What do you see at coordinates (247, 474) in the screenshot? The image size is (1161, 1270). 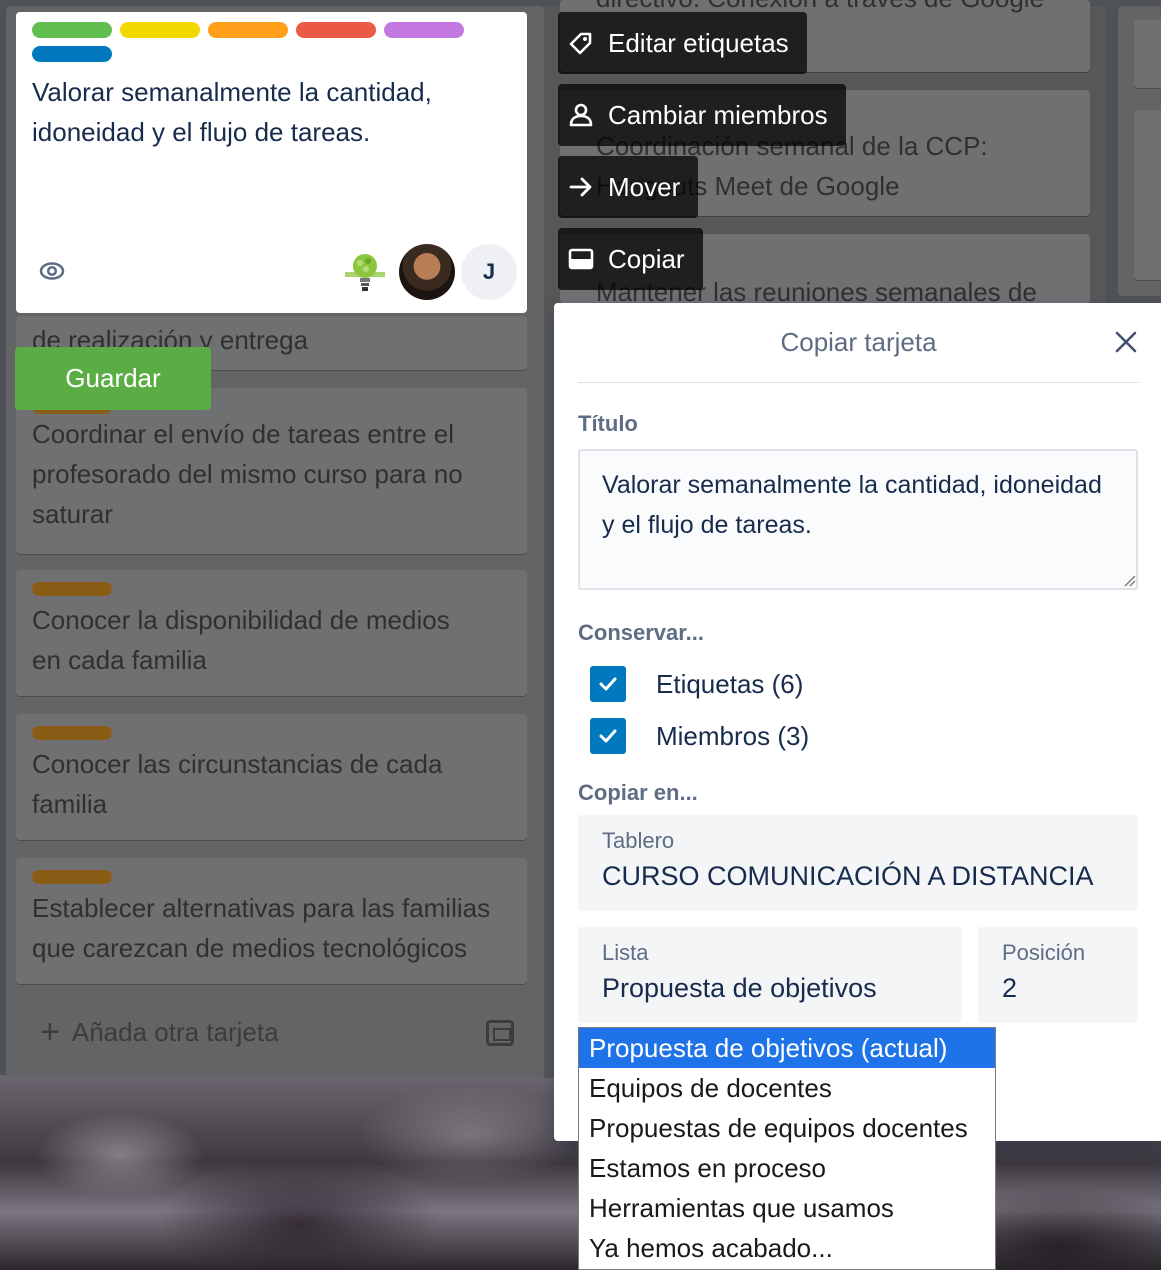 I see `card-title-line: profesorado del mismo curso para no` at bounding box center [247, 474].